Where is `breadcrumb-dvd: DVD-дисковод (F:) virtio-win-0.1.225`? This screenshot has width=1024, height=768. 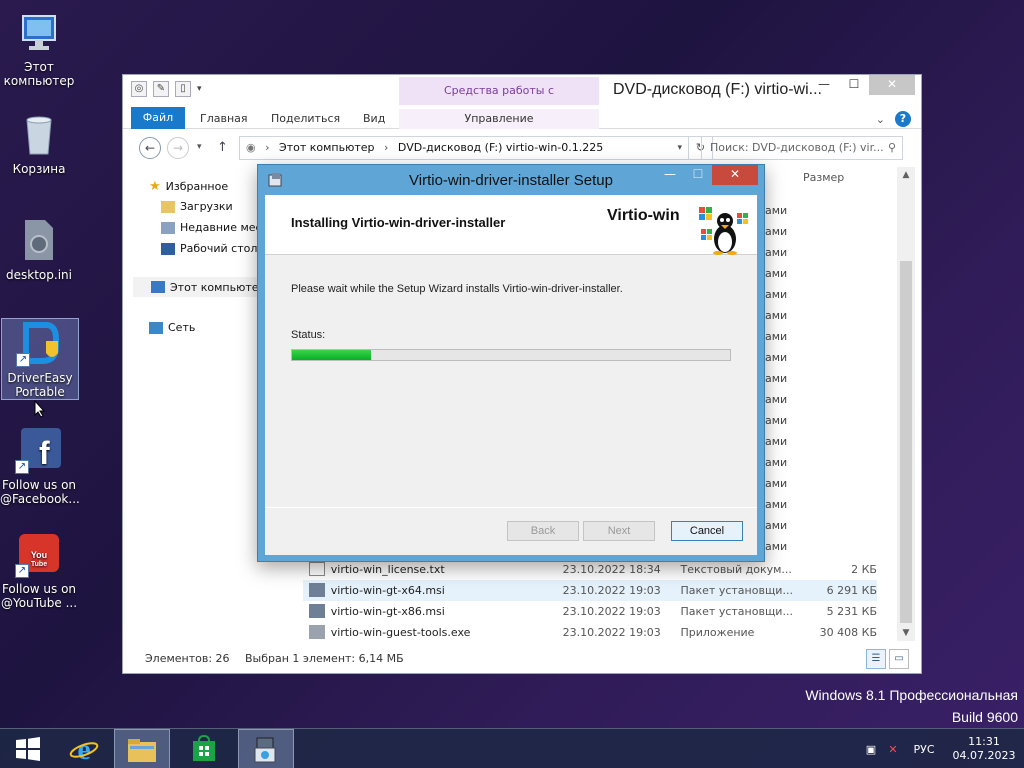 breadcrumb-dvd: DVD-дисковод (F:) virtio-win-0.1.225 is located at coordinates (500, 147).